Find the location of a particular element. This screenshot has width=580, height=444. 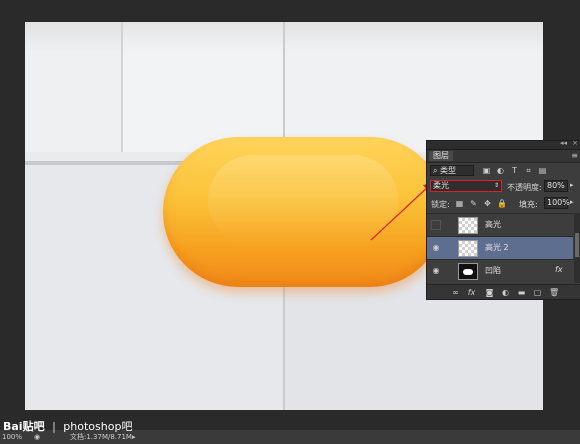

fill-input: 100% is located at coordinates (557, 203).